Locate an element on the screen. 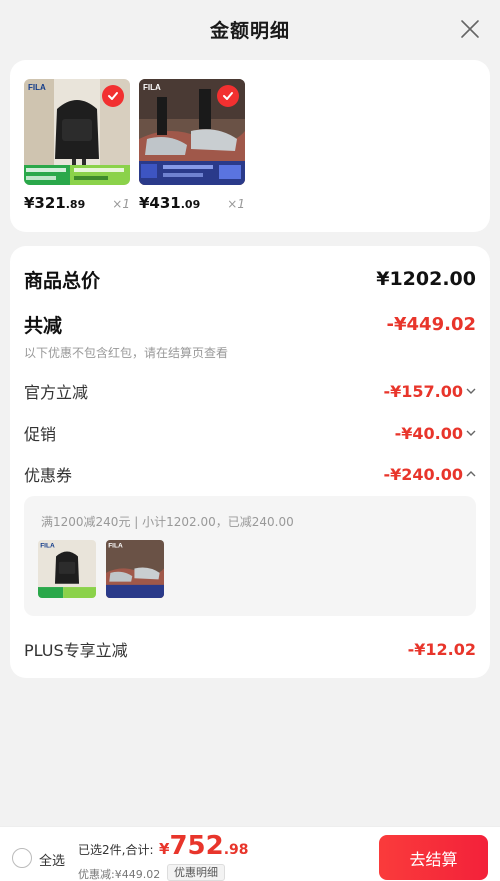 The height and width of the screenshot is (881, 500). coupon-value: -¥240.00 is located at coordinates (429, 474).